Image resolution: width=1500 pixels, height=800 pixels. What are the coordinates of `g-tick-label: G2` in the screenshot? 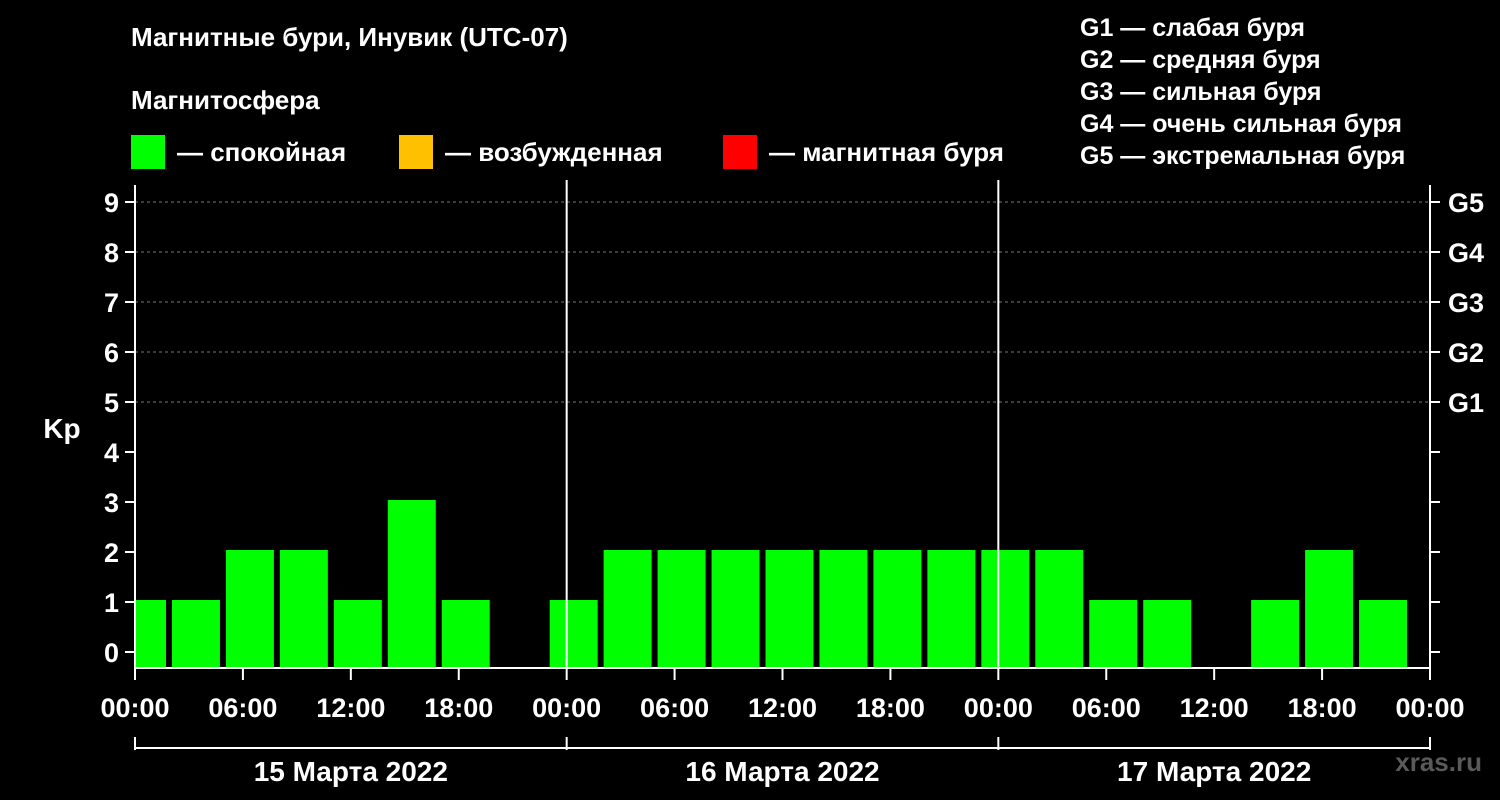 It's located at (1466, 353).